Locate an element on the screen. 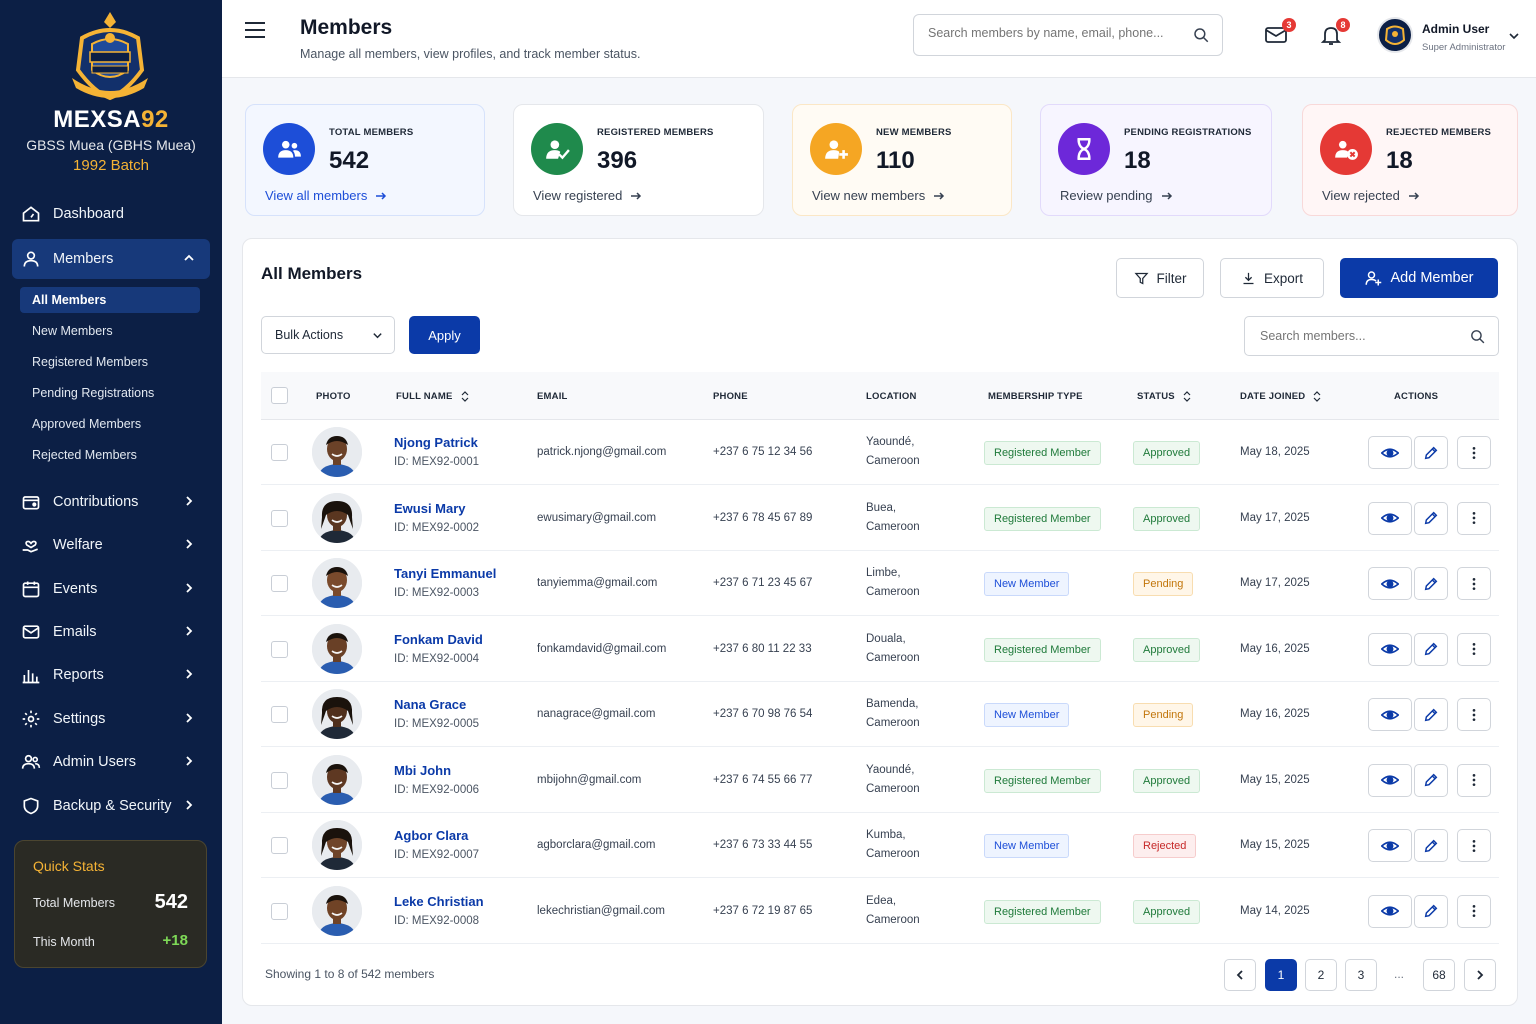 This screenshot has height=1024, width=1536. member-country: Cameroon is located at coordinates (893, 657).